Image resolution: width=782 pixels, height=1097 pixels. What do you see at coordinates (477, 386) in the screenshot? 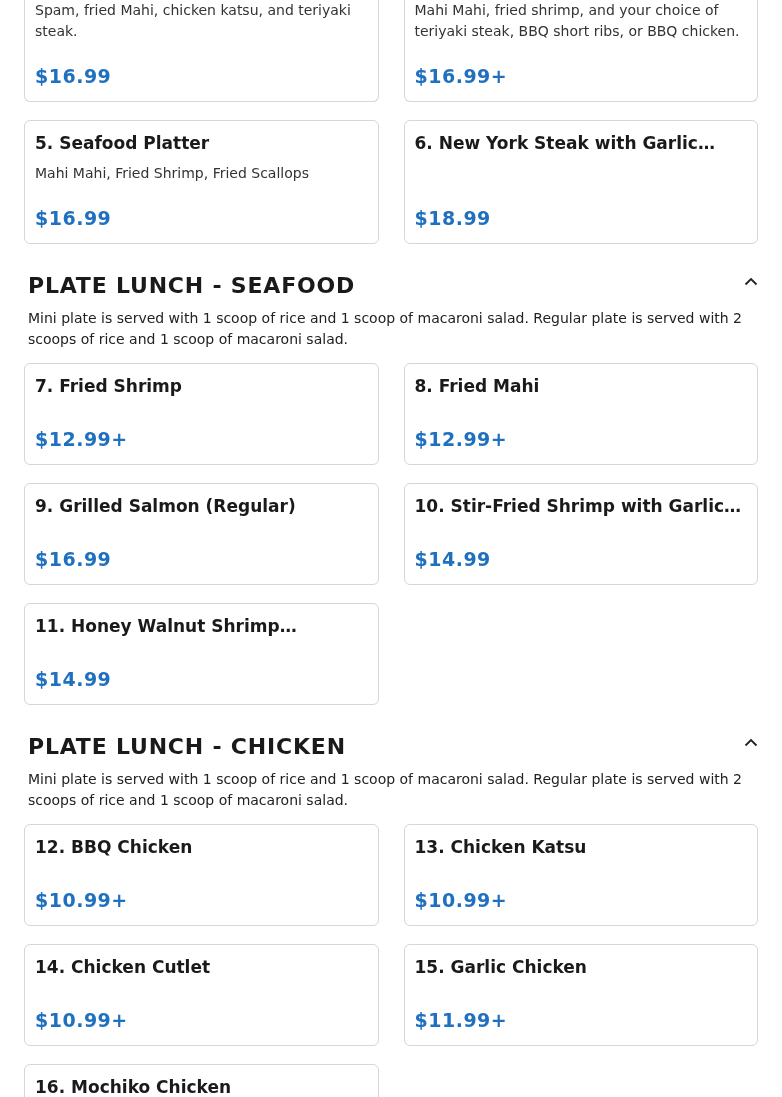
I see `item-name: 8. Fried Mahi` at bounding box center [477, 386].